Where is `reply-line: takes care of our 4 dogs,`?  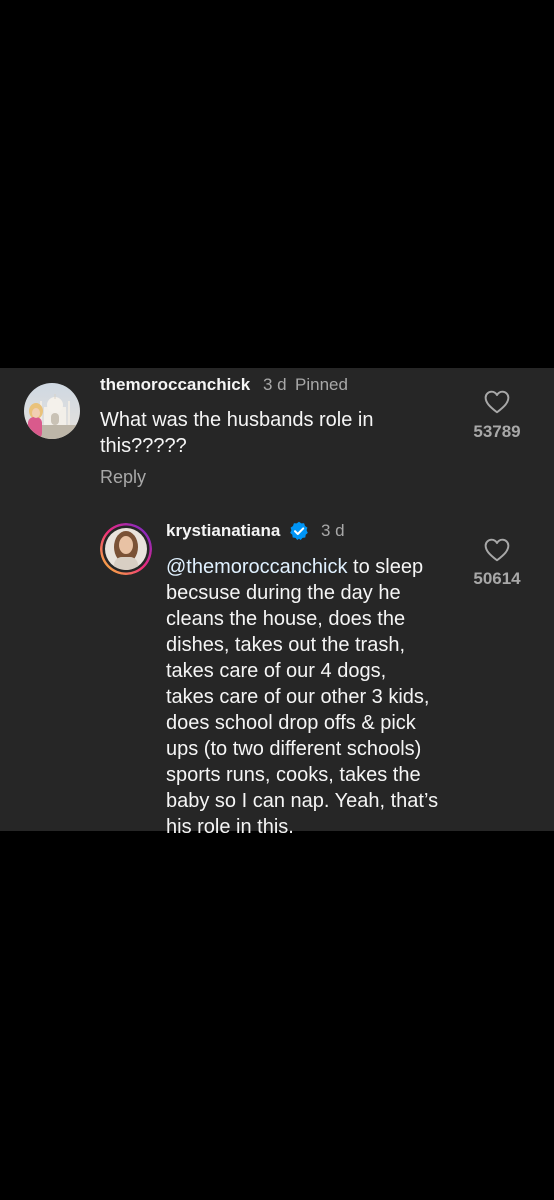
reply-line: takes care of our 4 dogs, is located at coordinates (276, 671).